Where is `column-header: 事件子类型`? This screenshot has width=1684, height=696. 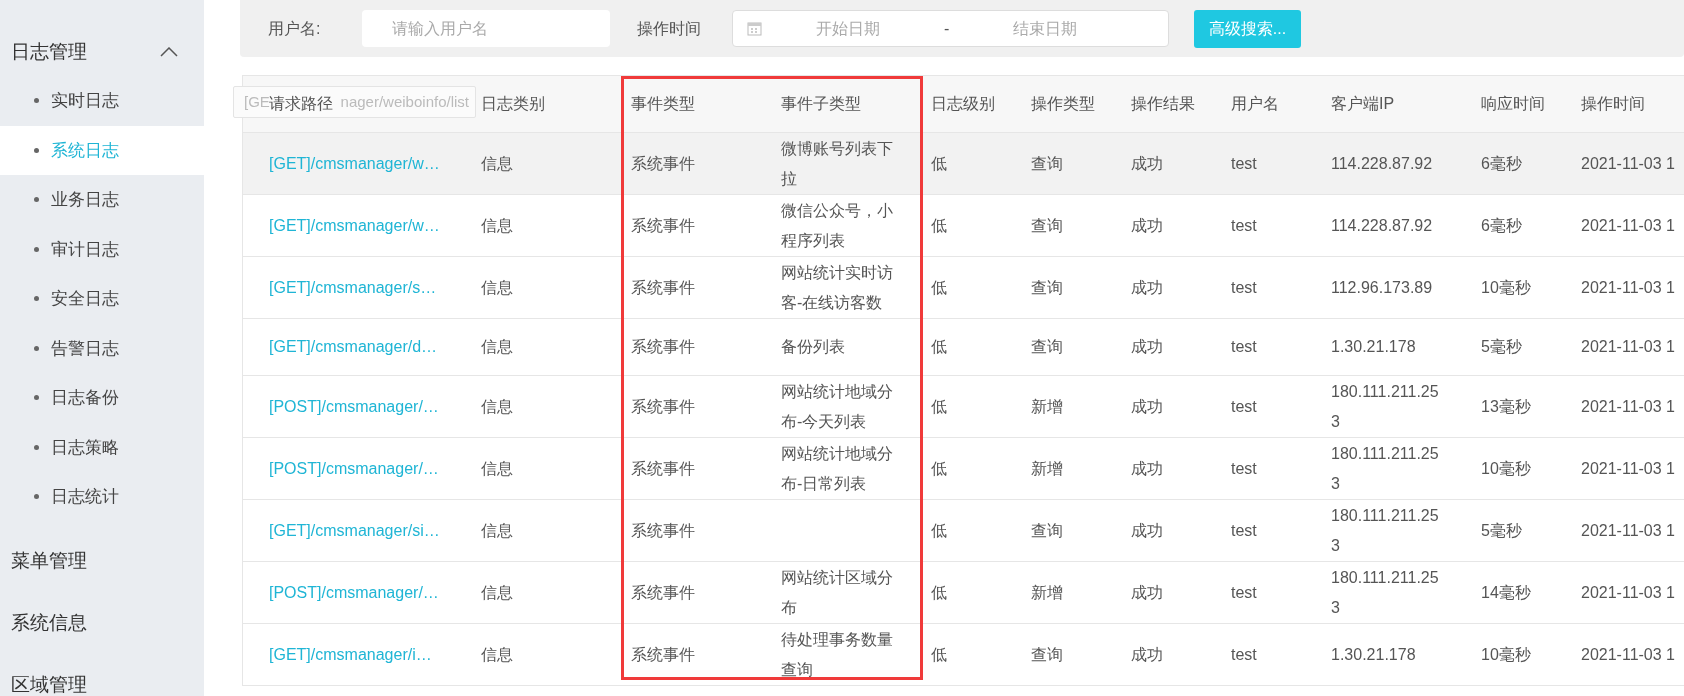
column-header: 事件子类型 is located at coordinates (821, 104).